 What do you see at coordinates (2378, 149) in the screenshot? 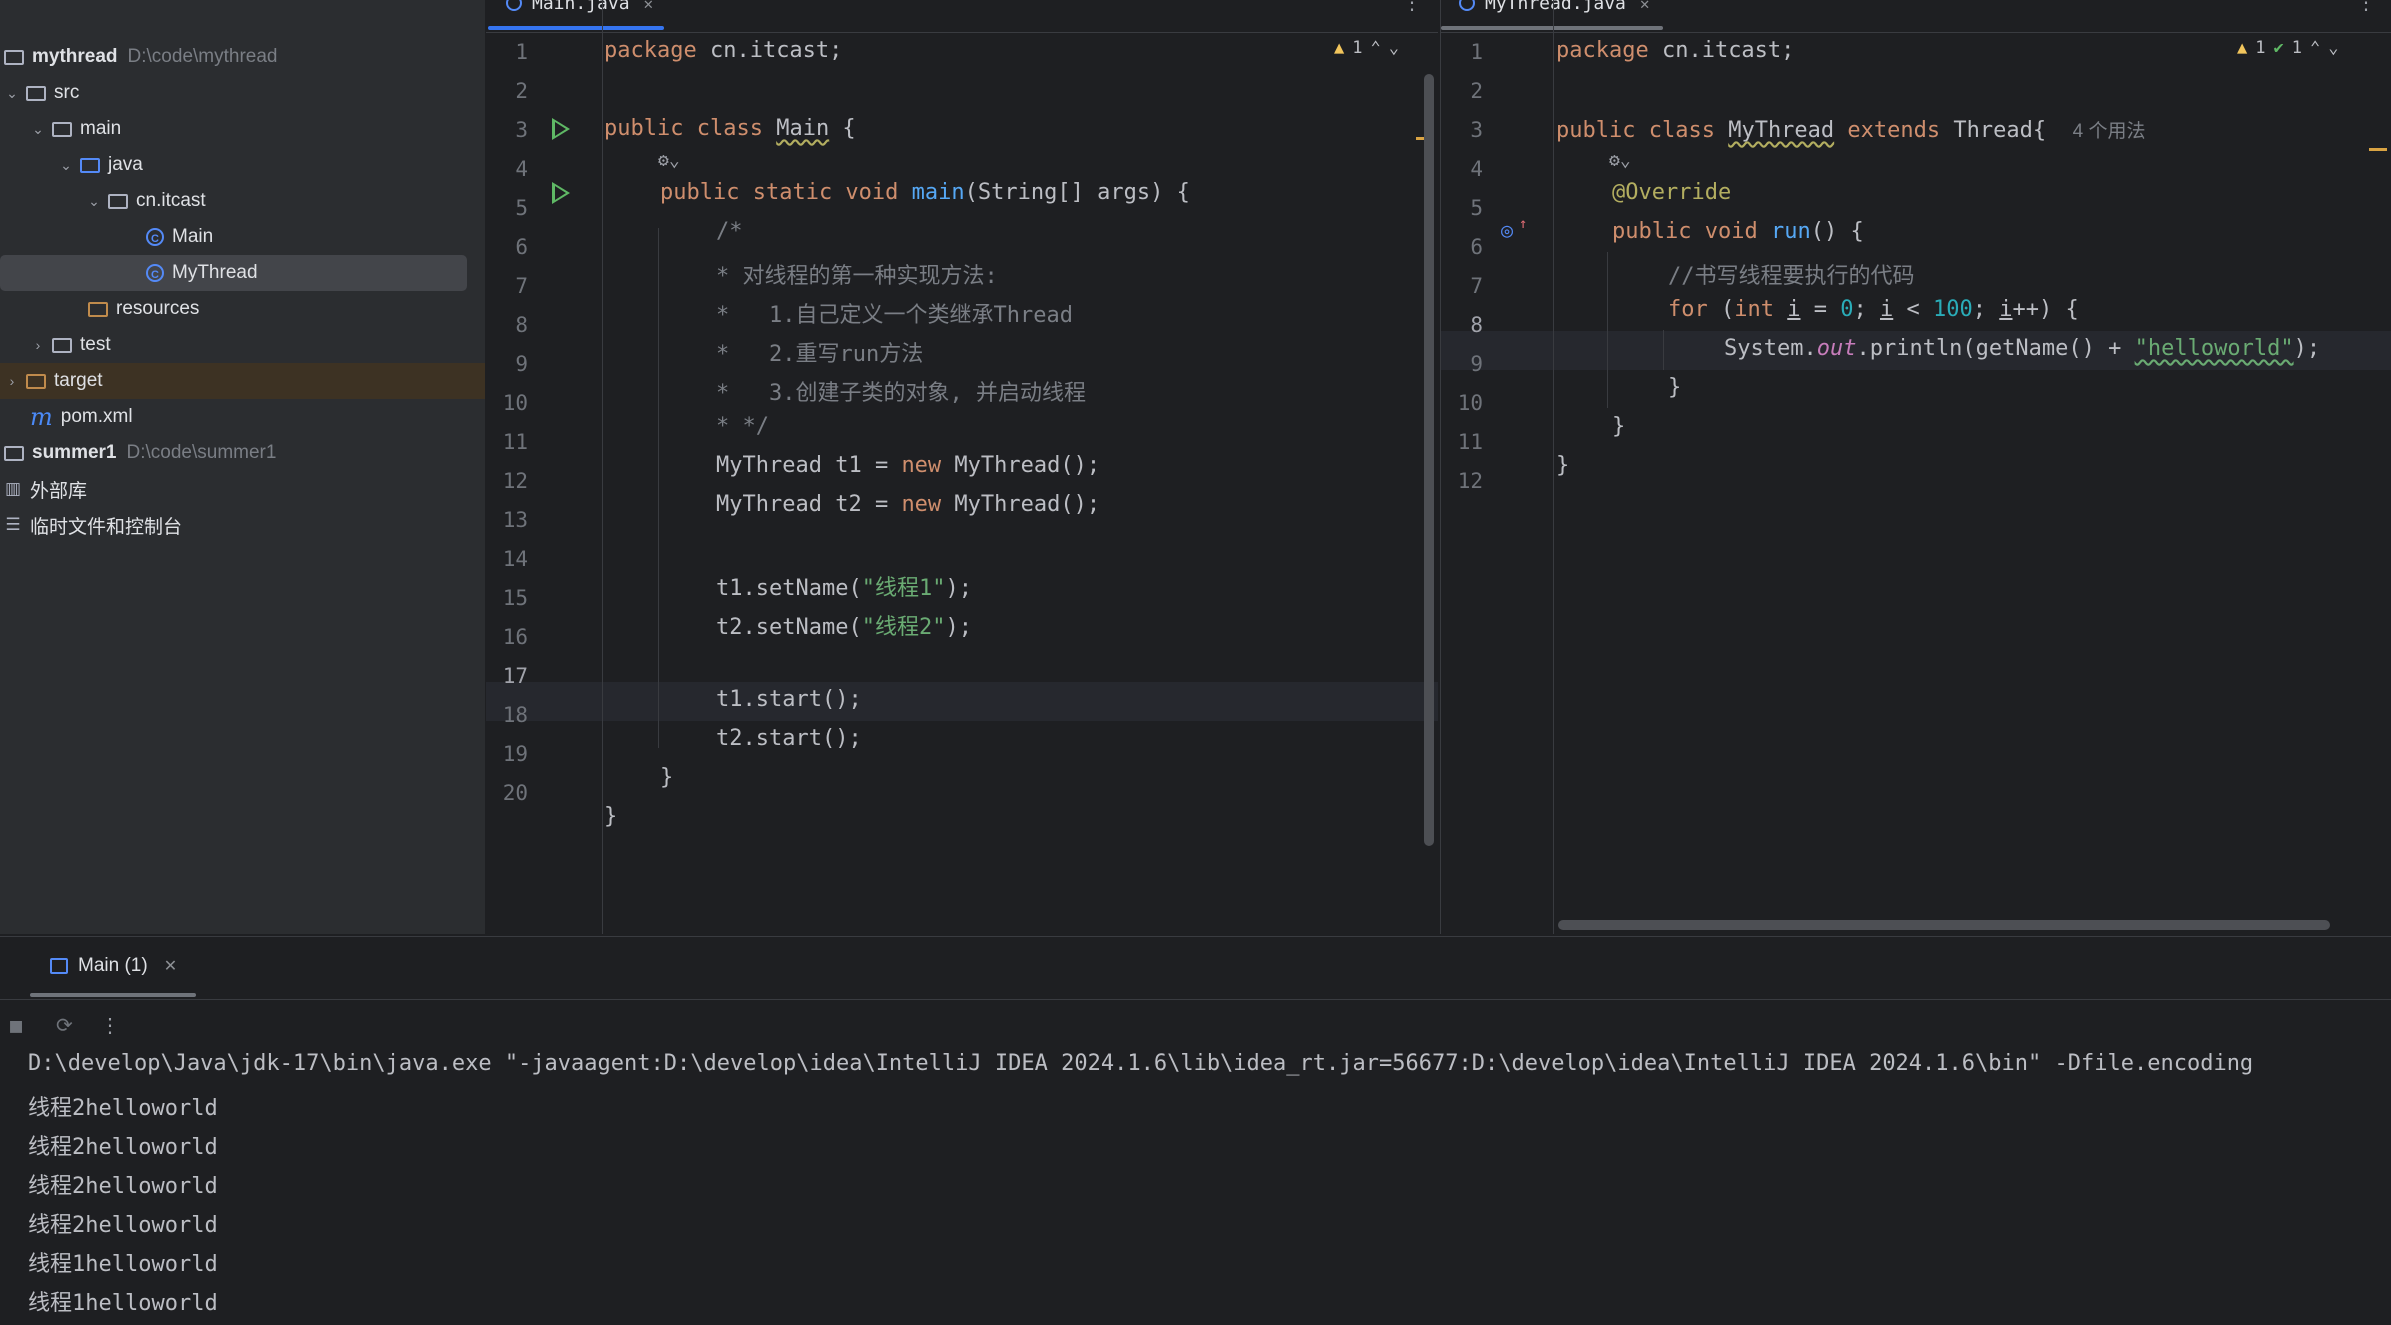
I see `warning-stripe-marker` at bounding box center [2378, 149].